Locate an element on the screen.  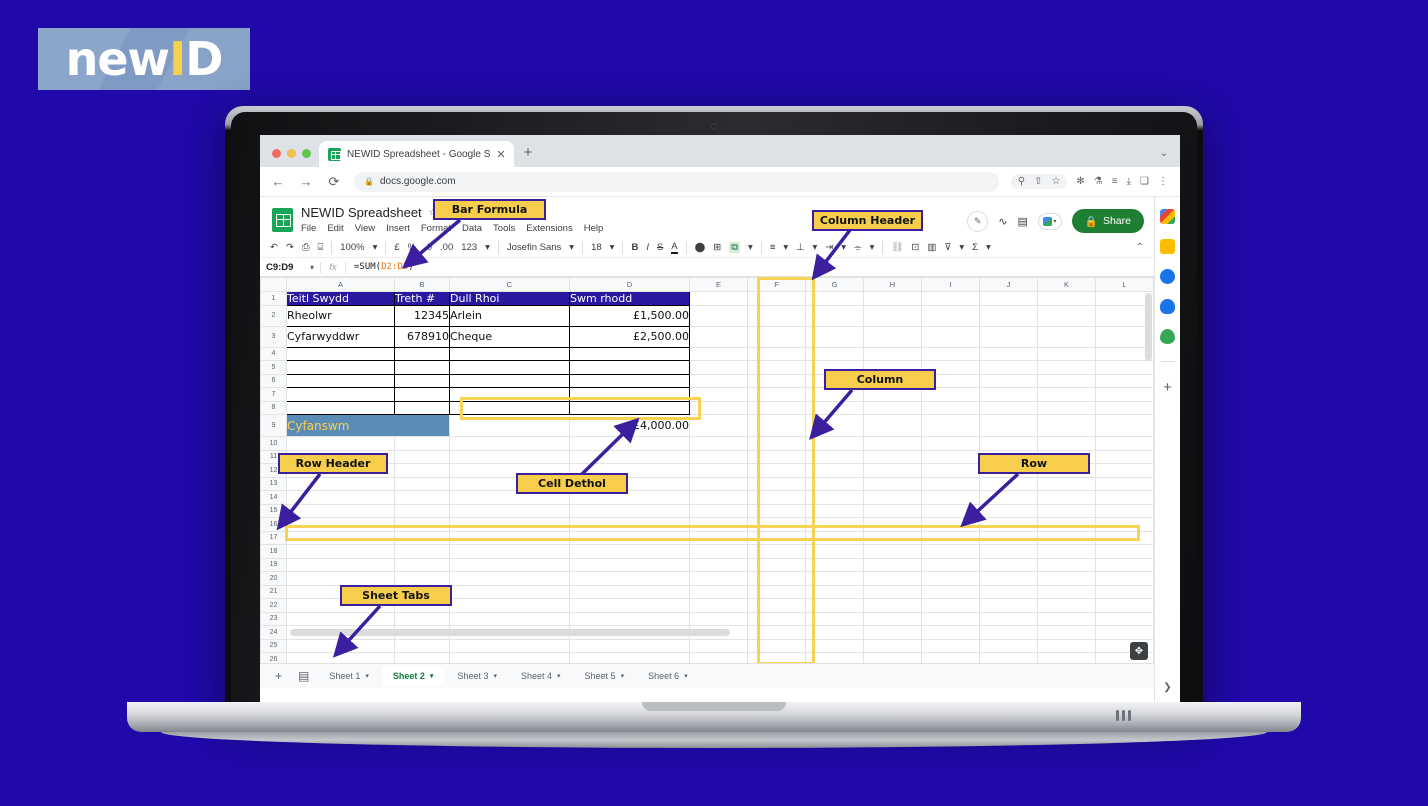
row-header-26: 26 is located at coordinates (273, 657).